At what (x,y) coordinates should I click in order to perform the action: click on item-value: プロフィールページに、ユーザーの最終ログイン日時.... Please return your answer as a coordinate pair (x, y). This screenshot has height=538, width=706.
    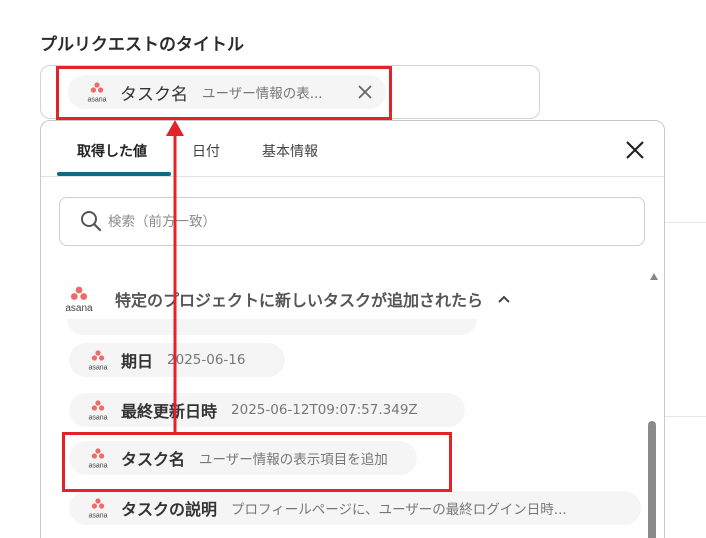
    Looking at the image, I should click on (399, 510).